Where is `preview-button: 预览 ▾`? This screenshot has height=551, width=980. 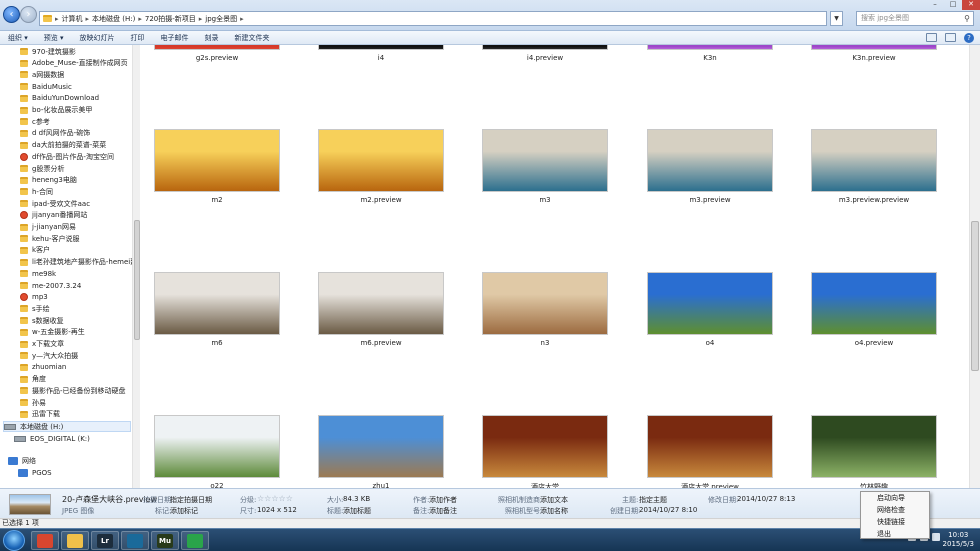
preview-button: 预览 ▾ is located at coordinates (54, 38).